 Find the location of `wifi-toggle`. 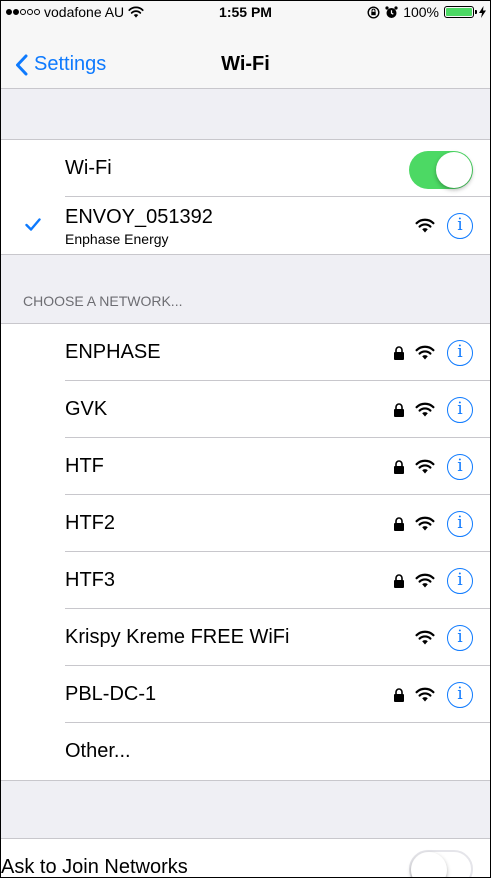

wifi-toggle is located at coordinates (441, 170).